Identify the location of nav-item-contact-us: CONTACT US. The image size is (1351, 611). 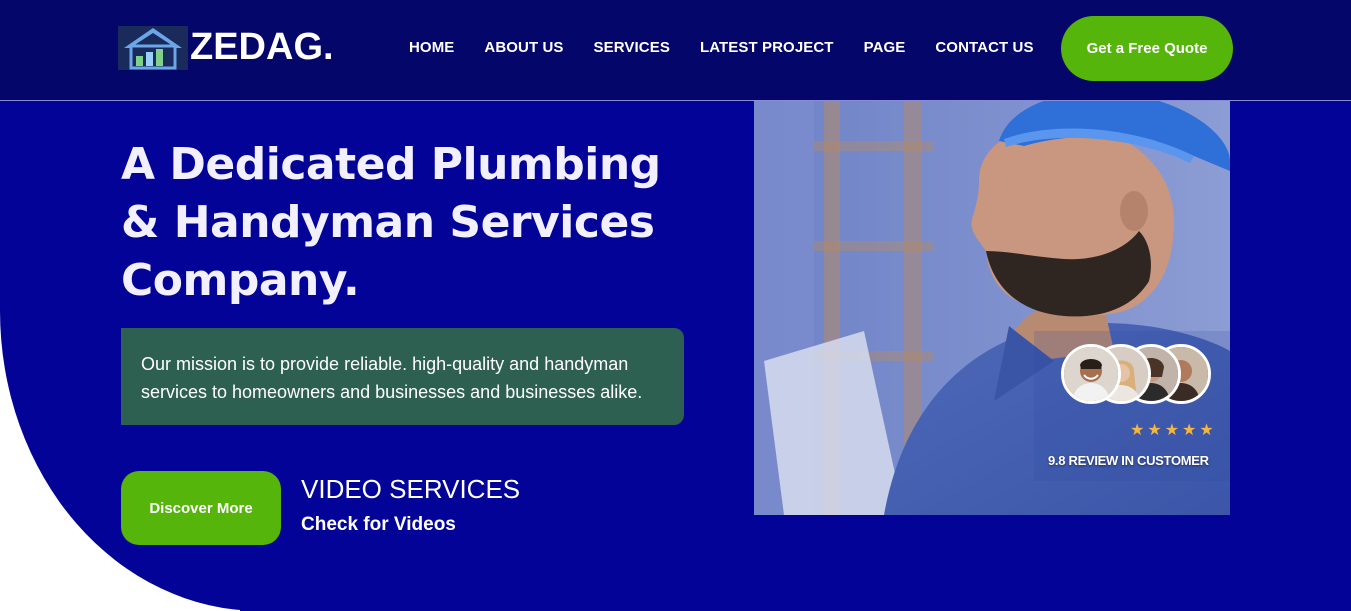
(984, 47).